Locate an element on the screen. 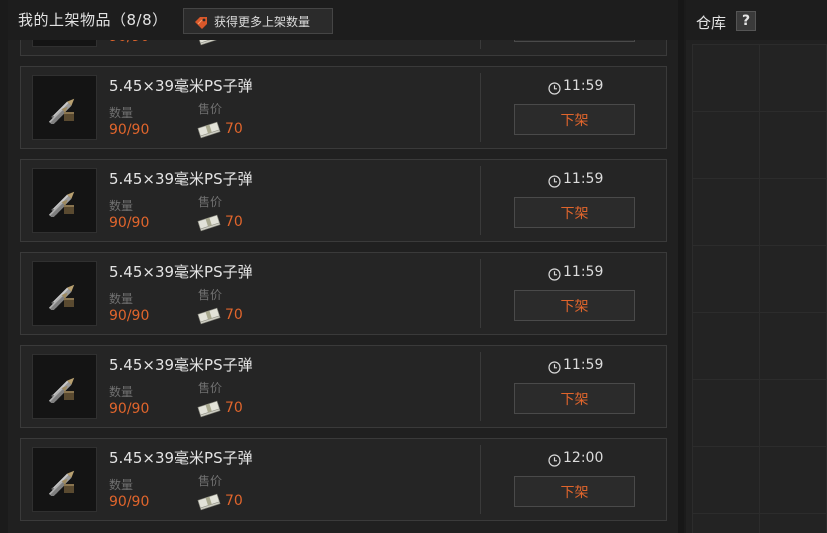 This screenshot has width=827, height=533. get-more-slots-label: 获得更多上架数量 is located at coordinates (262, 21).